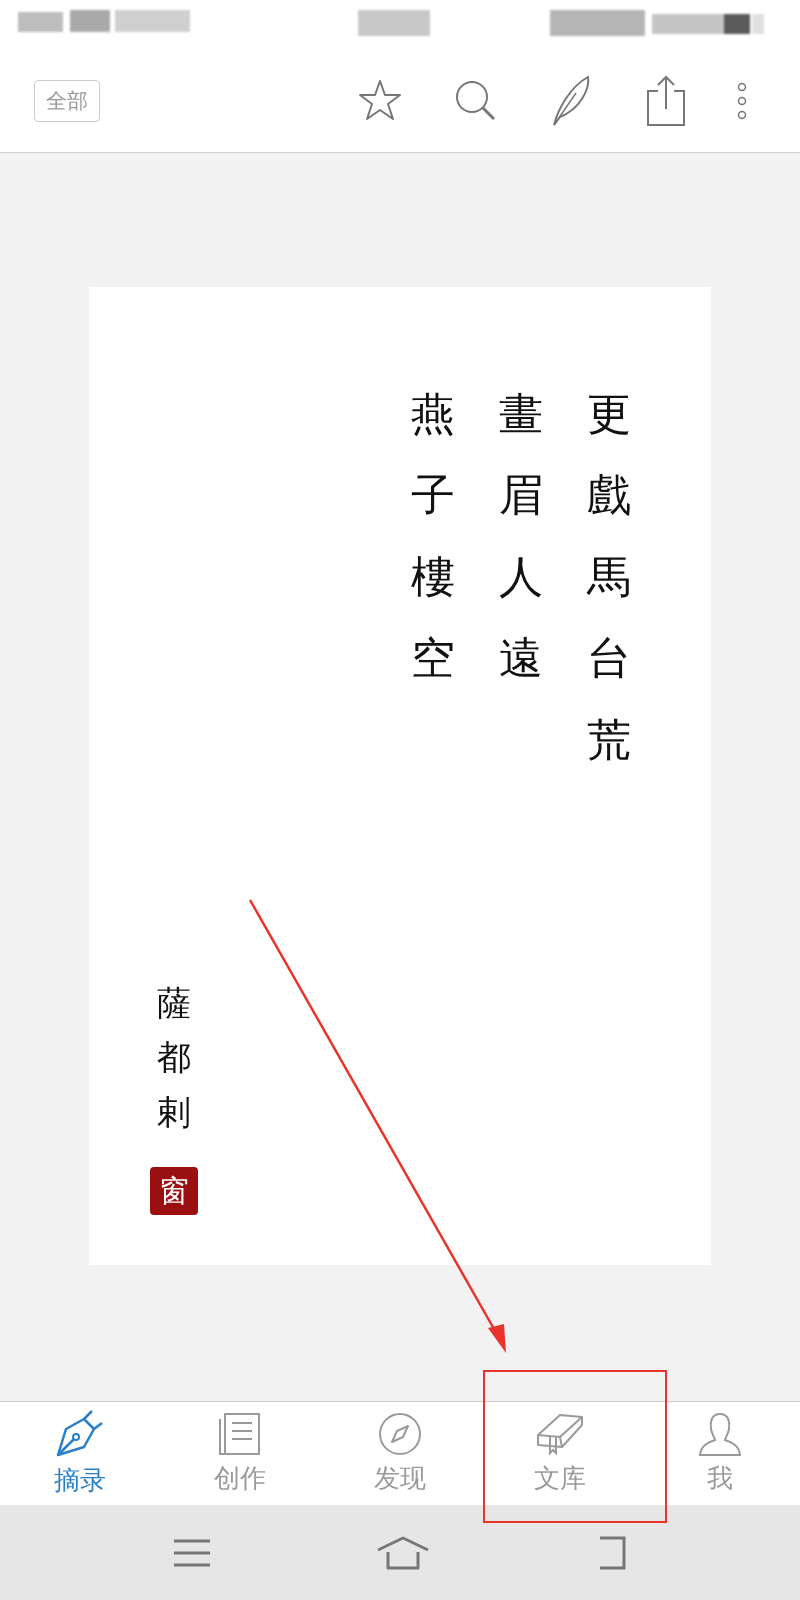 The image size is (800, 1600). What do you see at coordinates (174, 1057) in the screenshot?
I see `author-name: 薩都剌` at bounding box center [174, 1057].